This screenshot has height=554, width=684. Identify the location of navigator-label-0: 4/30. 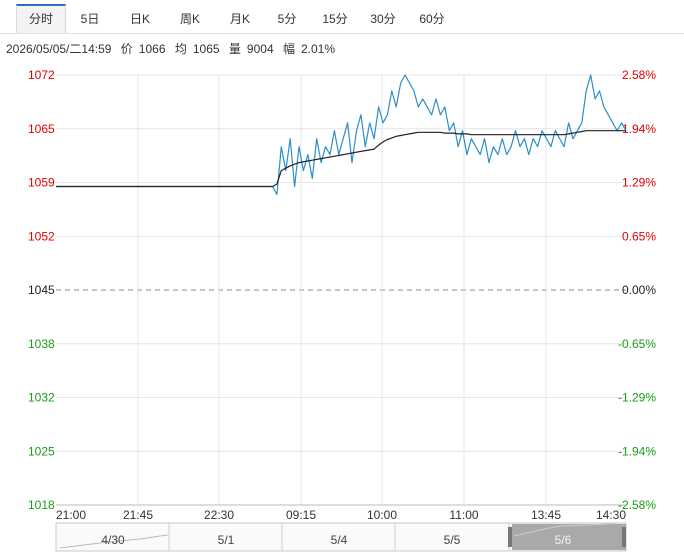
(113, 540).